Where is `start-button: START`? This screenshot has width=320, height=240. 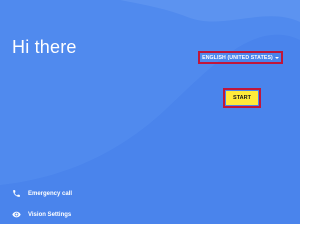 start-button: START is located at coordinates (242, 98).